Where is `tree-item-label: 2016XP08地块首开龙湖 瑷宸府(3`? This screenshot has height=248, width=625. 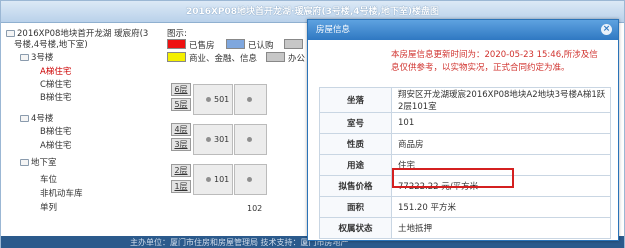
tree-item-label: 2016XP08地块首开龙湖 瑷宸府(3 is located at coordinates (83, 34).